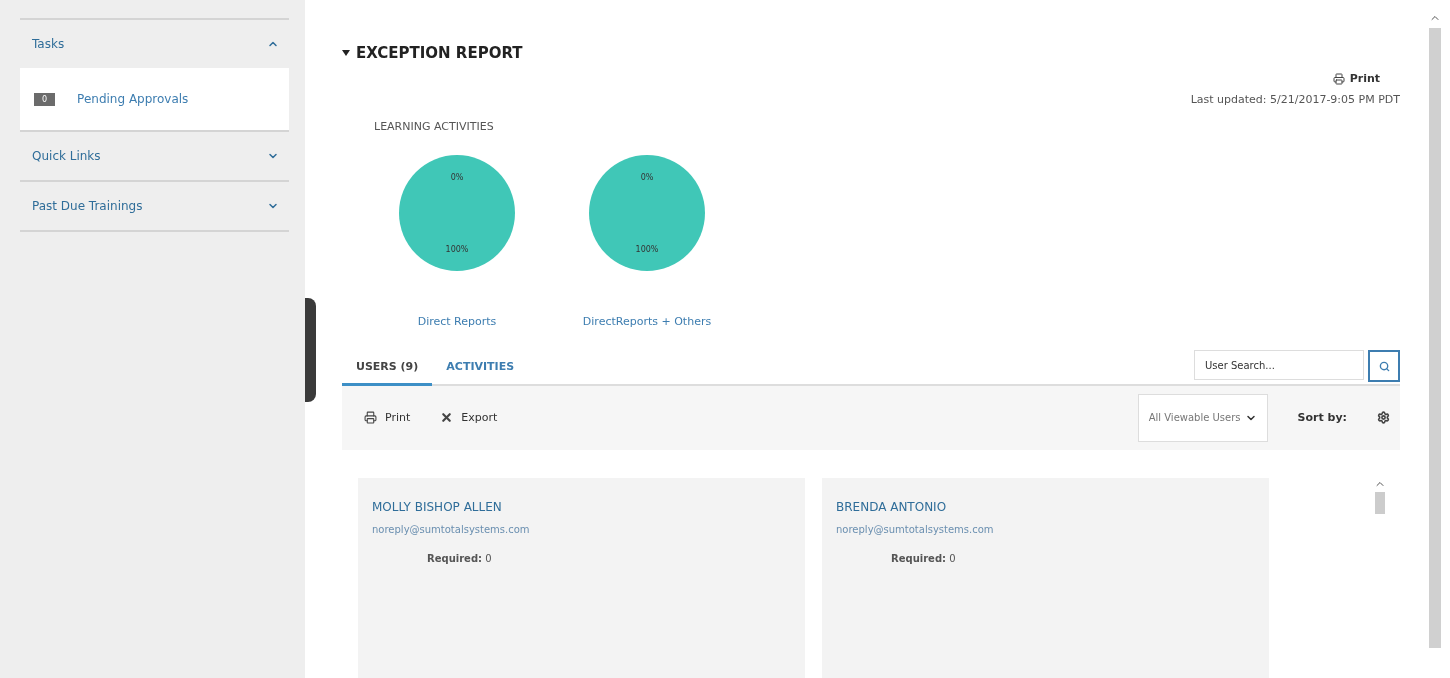  What do you see at coordinates (387, 418) in the screenshot?
I see `print-button: Print` at bounding box center [387, 418].